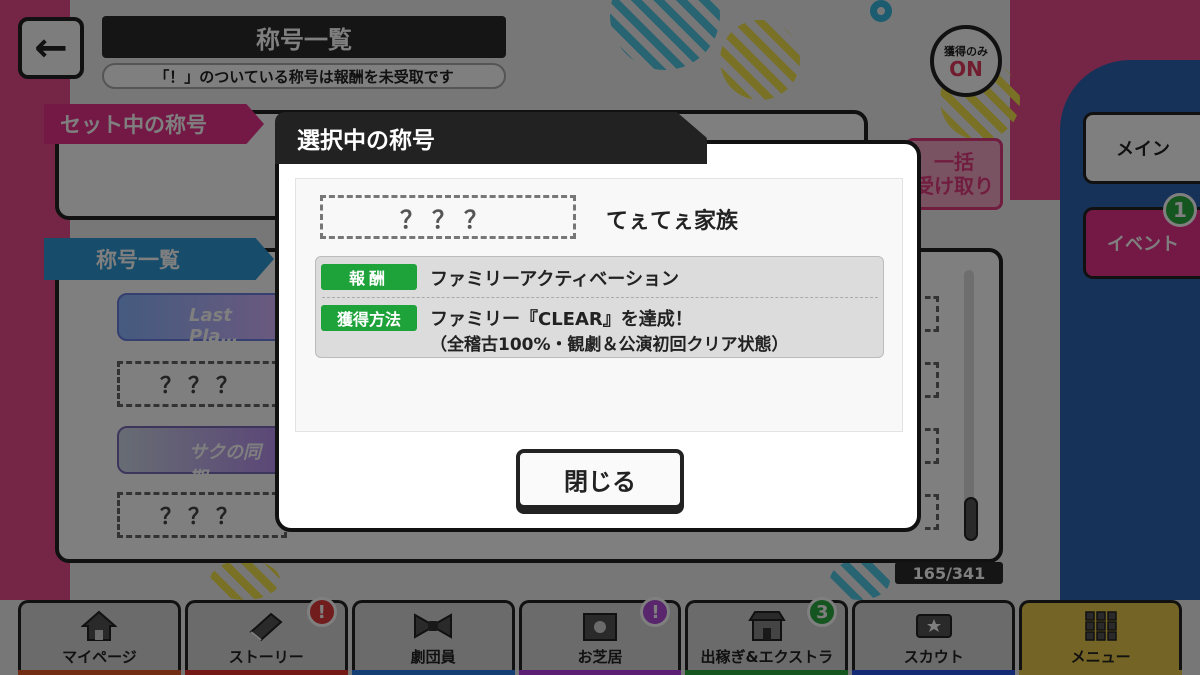 Image resolution: width=1200 pixels, height=675 pixels. Describe the element at coordinates (369, 277) in the screenshot. I see `reward-tag: 報酬` at that location.